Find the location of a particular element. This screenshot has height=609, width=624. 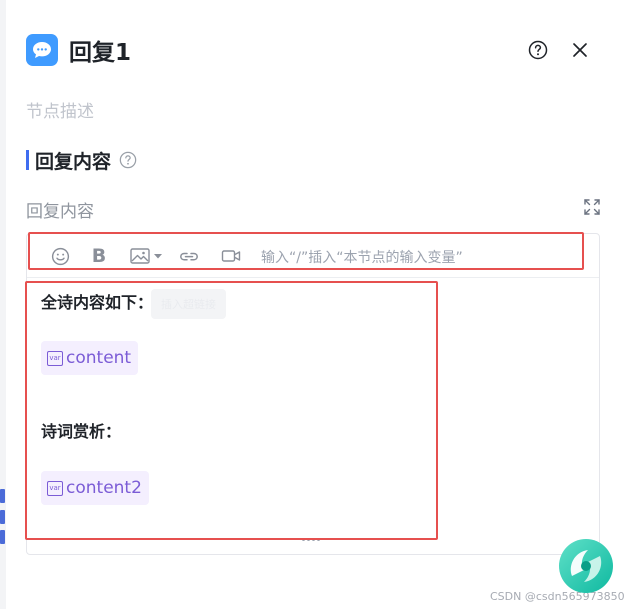

bold-button: B is located at coordinates (99, 256).